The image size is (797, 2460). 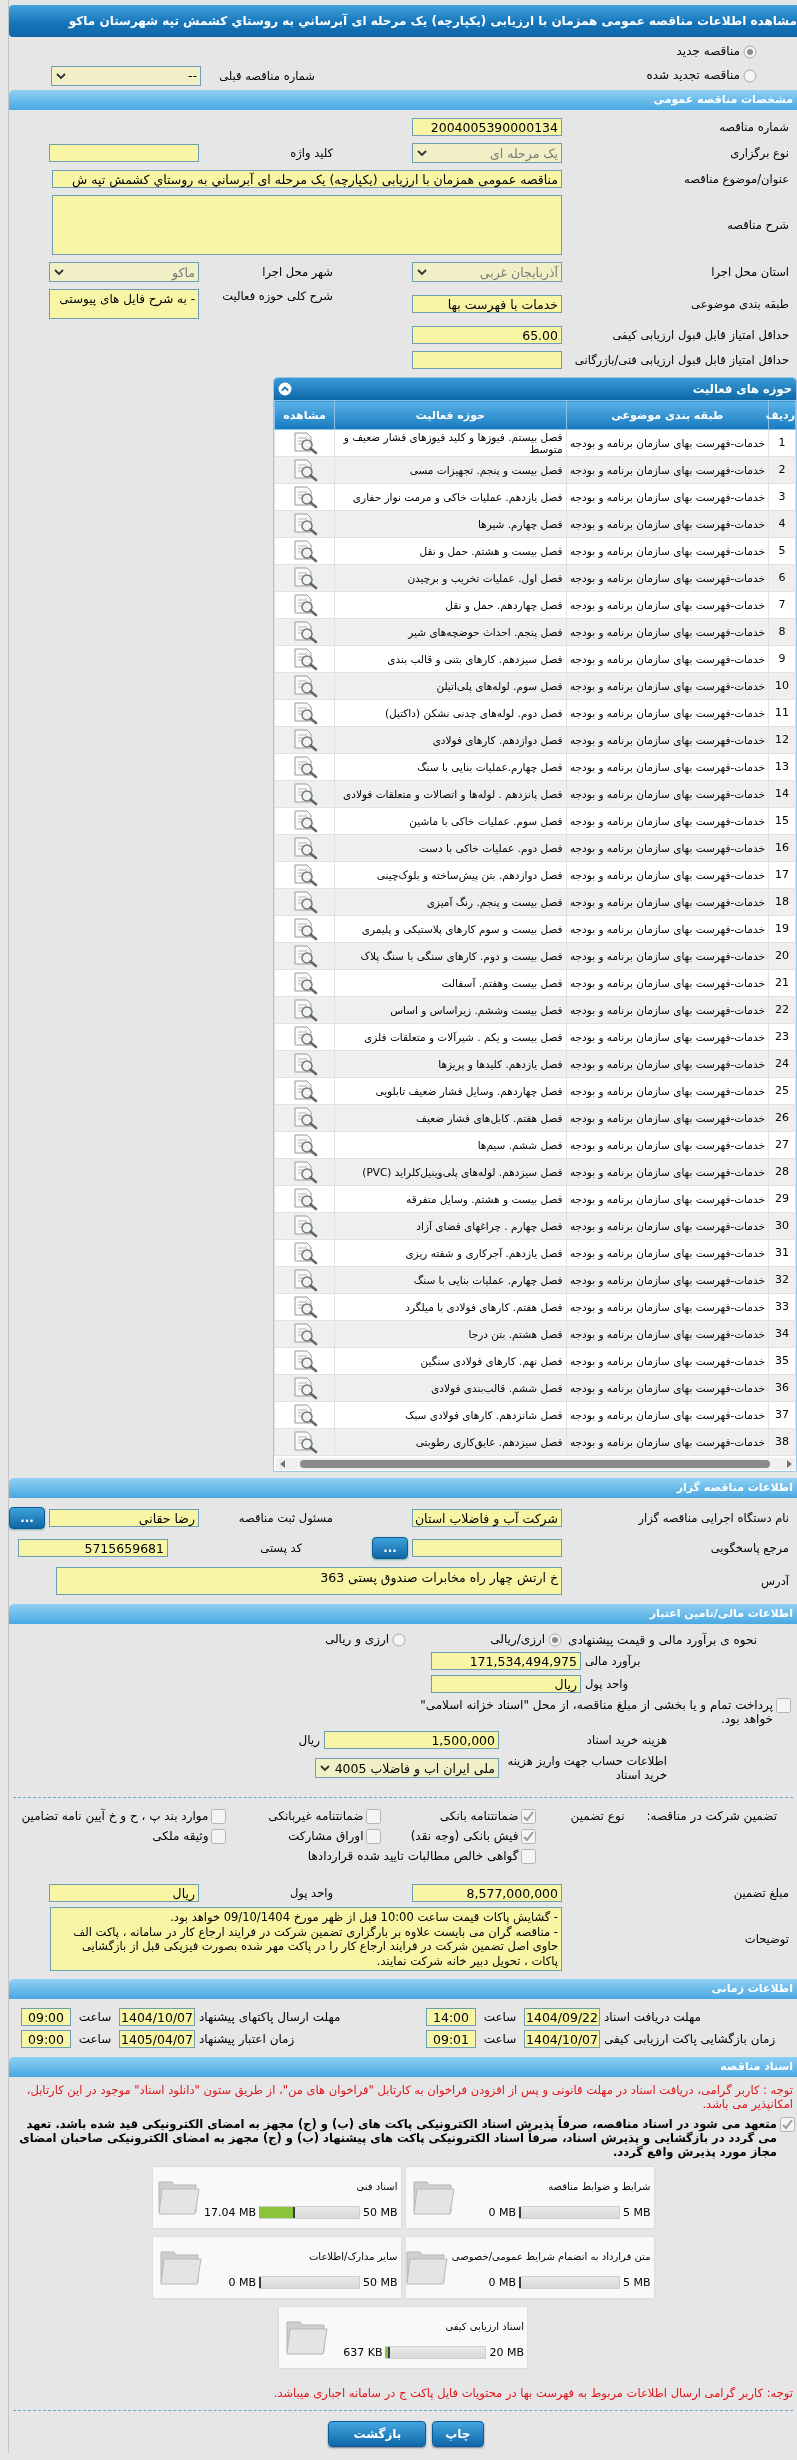 What do you see at coordinates (307, 179) in the screenshot?
I see `text-field: مناقصه عمومی همزمان با ارزیابی (یکپارچه) یک مرحله ای آبرساني به روستاي کشمش تپه ش` at bounding box center [307, 179].